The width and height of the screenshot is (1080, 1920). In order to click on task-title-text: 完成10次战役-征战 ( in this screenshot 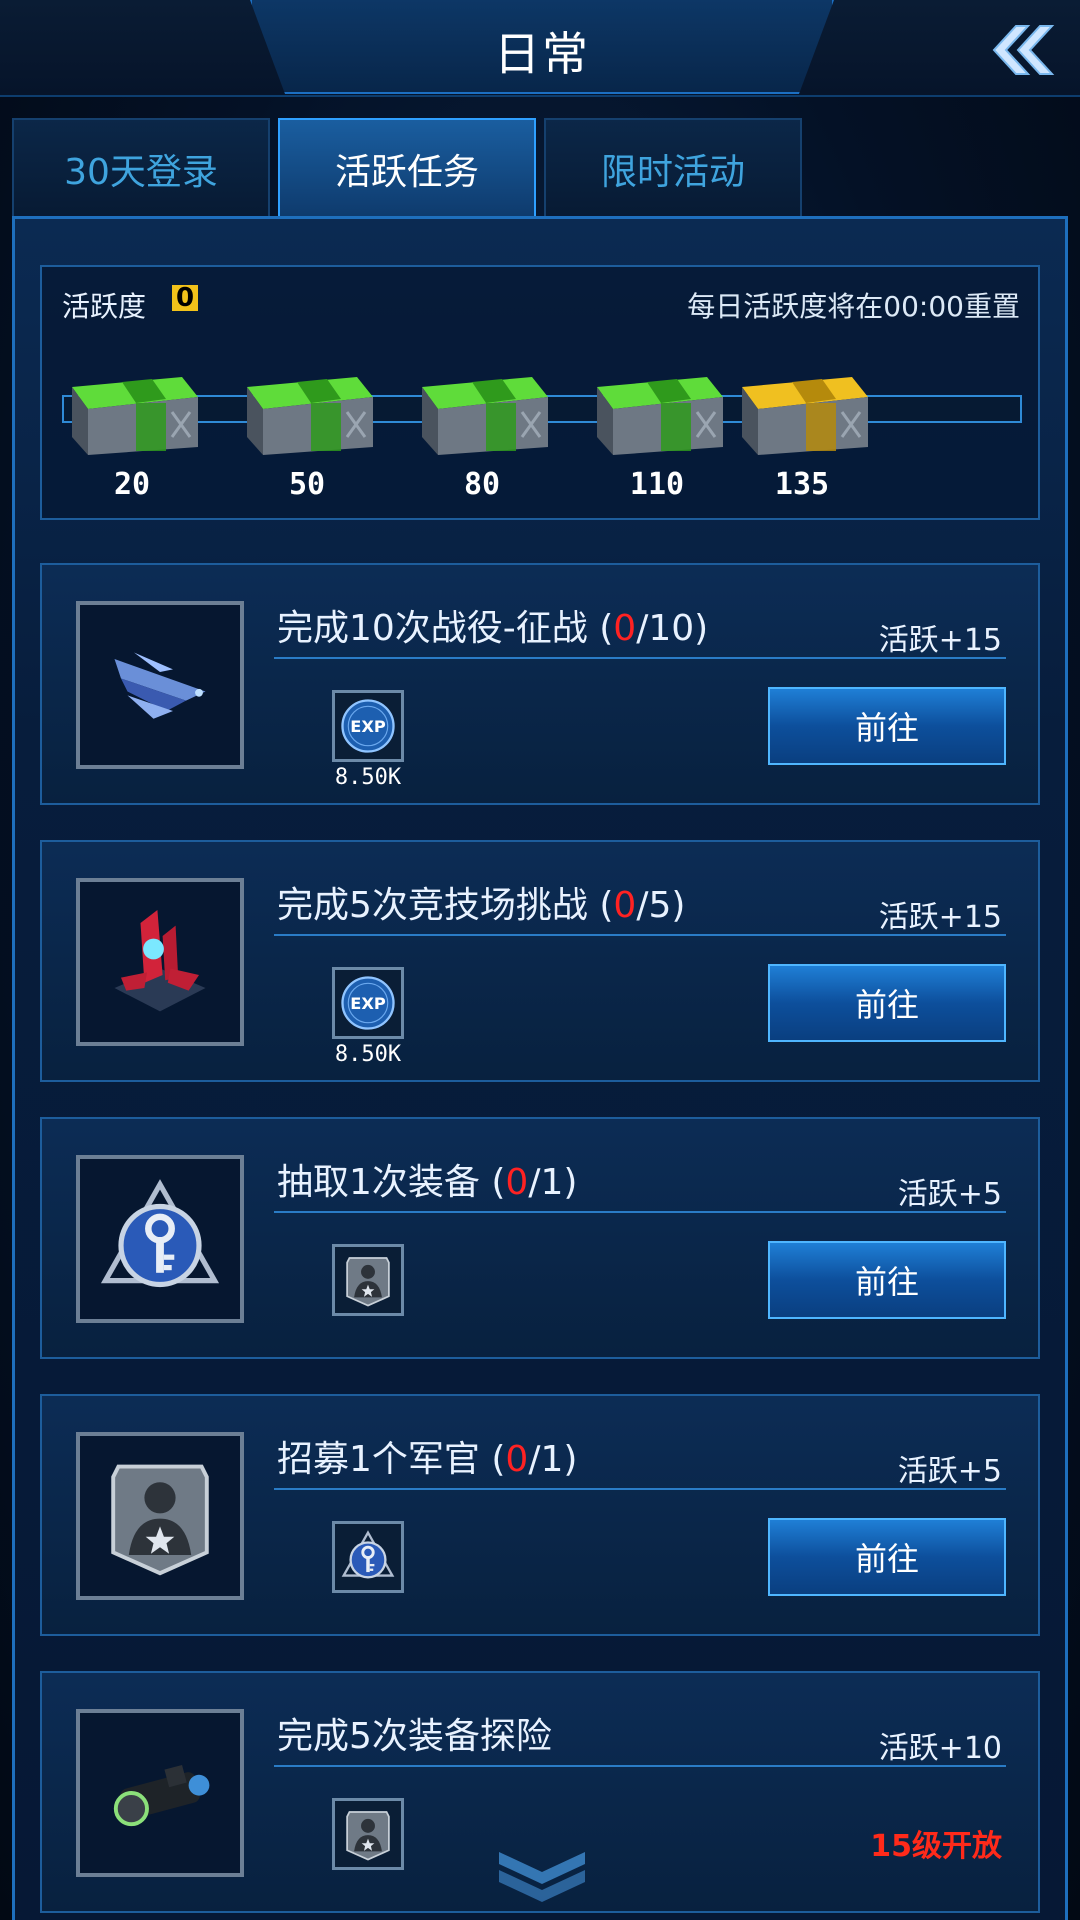, I will do `click(445, 628)`.